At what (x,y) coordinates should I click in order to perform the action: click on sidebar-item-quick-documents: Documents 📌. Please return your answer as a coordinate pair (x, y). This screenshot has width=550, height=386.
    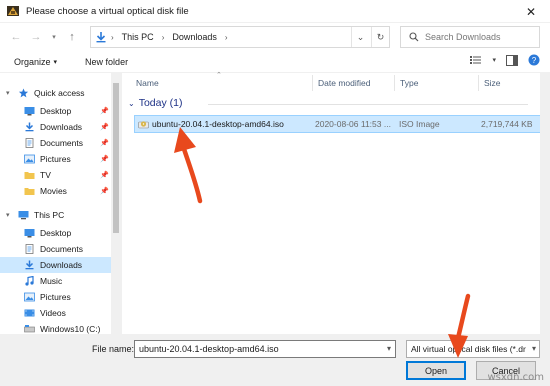
    Looking at the image, I should click on (68, 143).